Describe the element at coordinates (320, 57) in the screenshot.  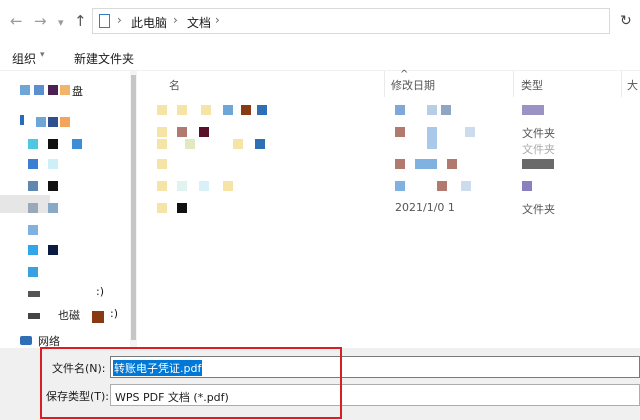
I see `command-bar: 组织 ▾ 新建文件夹` at that location.